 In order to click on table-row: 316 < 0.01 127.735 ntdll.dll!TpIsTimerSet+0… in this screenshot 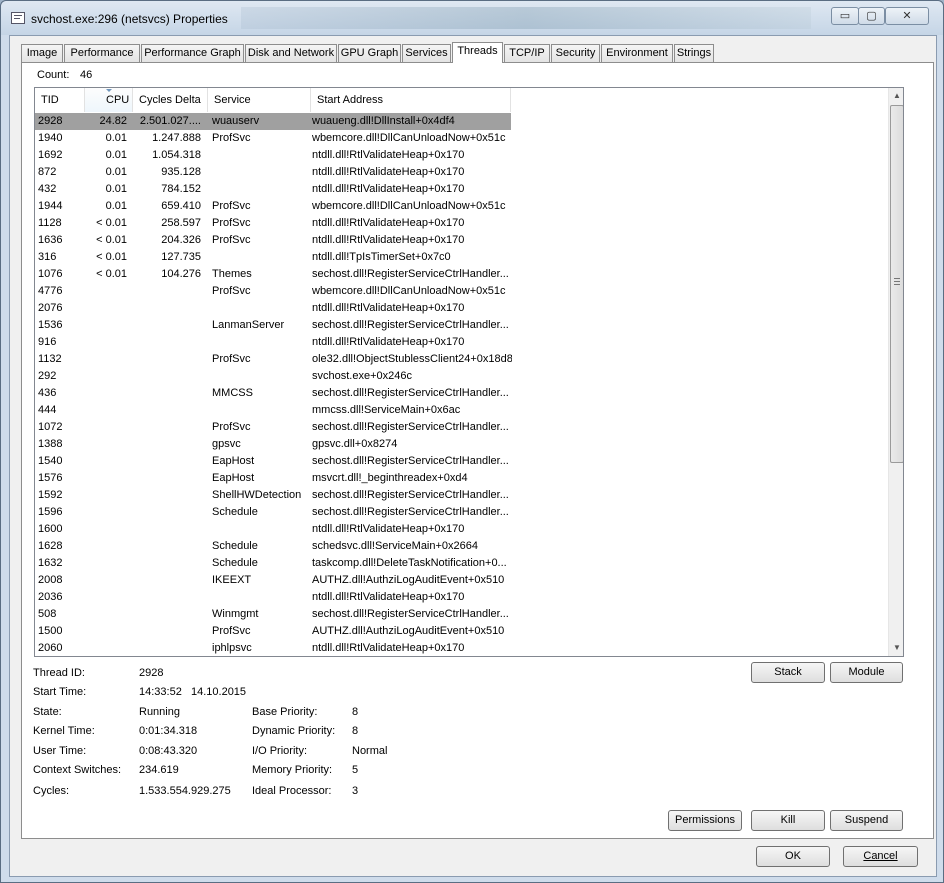, I will do `click(461, 257)`.